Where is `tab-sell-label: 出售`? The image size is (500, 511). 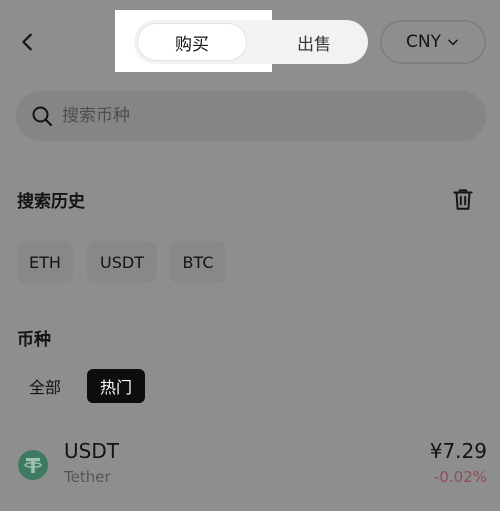 tab-sell-label: 出售 is located at coordinates (314, 44).